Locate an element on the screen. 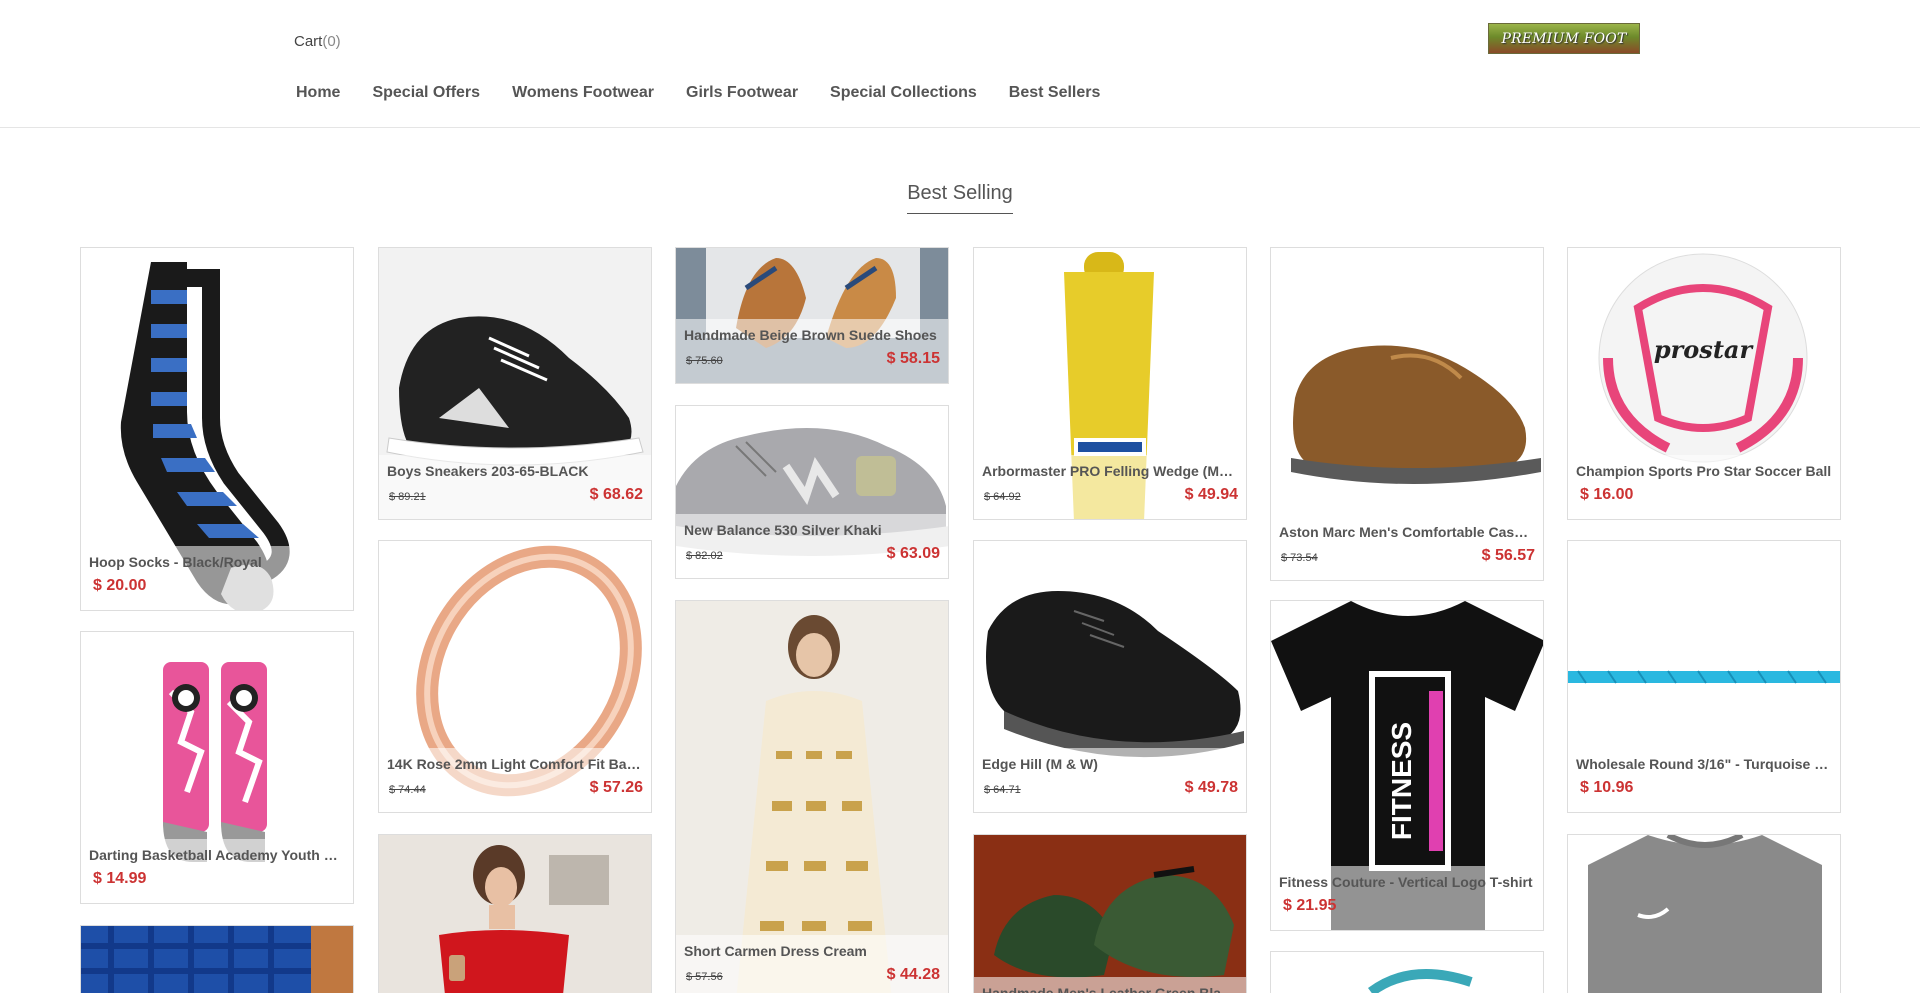 The width and height of the screenshot is (1920, 993). product-name: Hoop Socks - Black/Royal is located at coordinates (175, 562).